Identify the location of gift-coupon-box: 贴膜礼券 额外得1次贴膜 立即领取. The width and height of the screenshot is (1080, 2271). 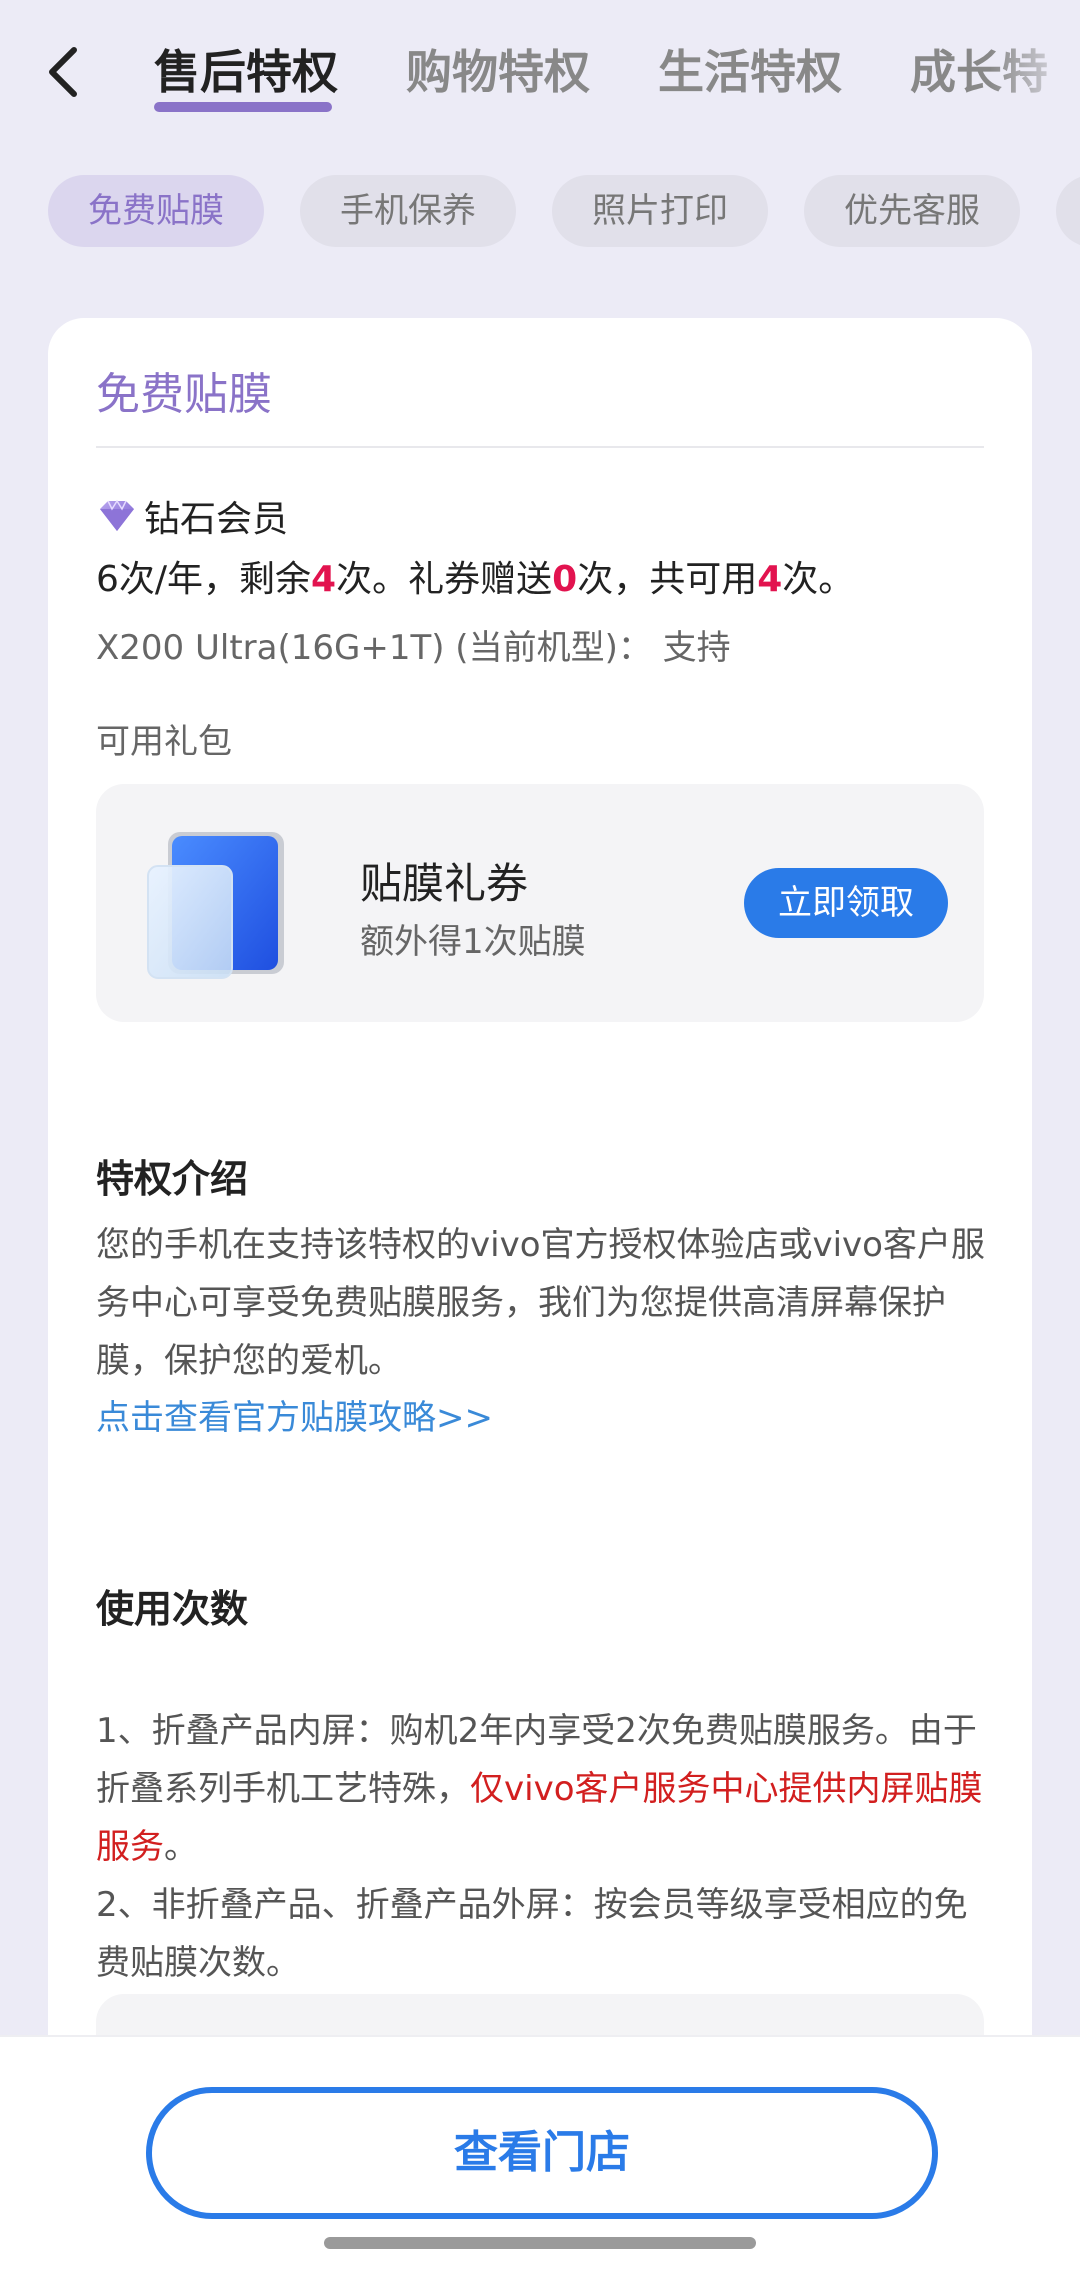
(540, 903).